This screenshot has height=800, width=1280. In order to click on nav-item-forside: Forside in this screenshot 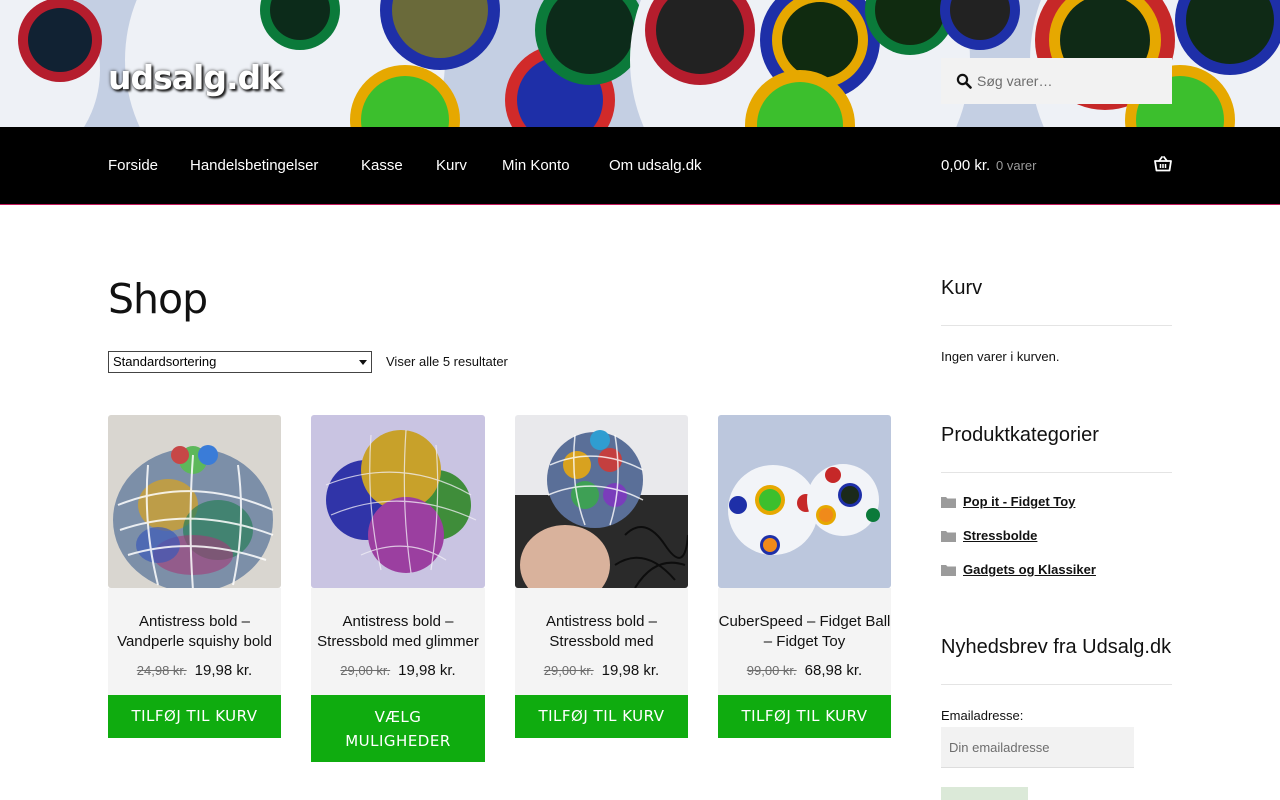, I will do `click(133, 165)`.